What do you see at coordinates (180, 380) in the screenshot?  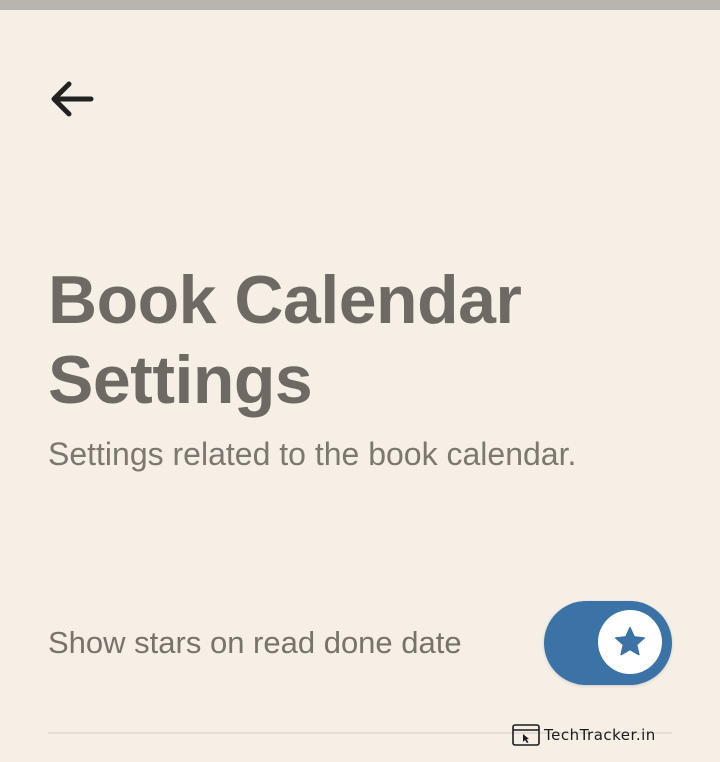 I see `page-title-line2: Settings` at bounding box center [180, 380].